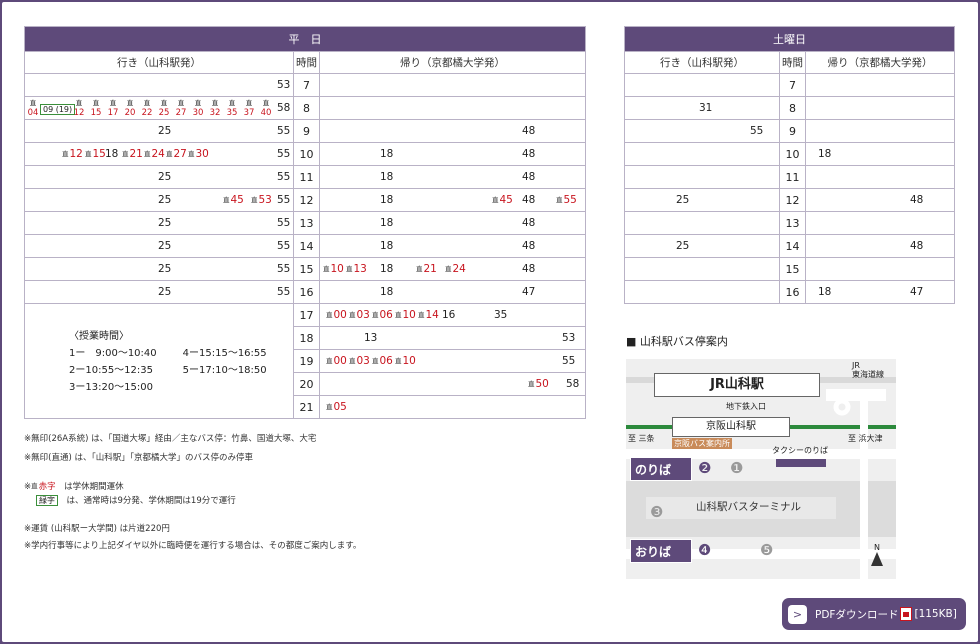 Image resolution: width=980 pixels, height=644 pixels. Describe the element at coordinates (737, 385) in the screenshot. I see `jr-station-box: JR山科駅` at that location.